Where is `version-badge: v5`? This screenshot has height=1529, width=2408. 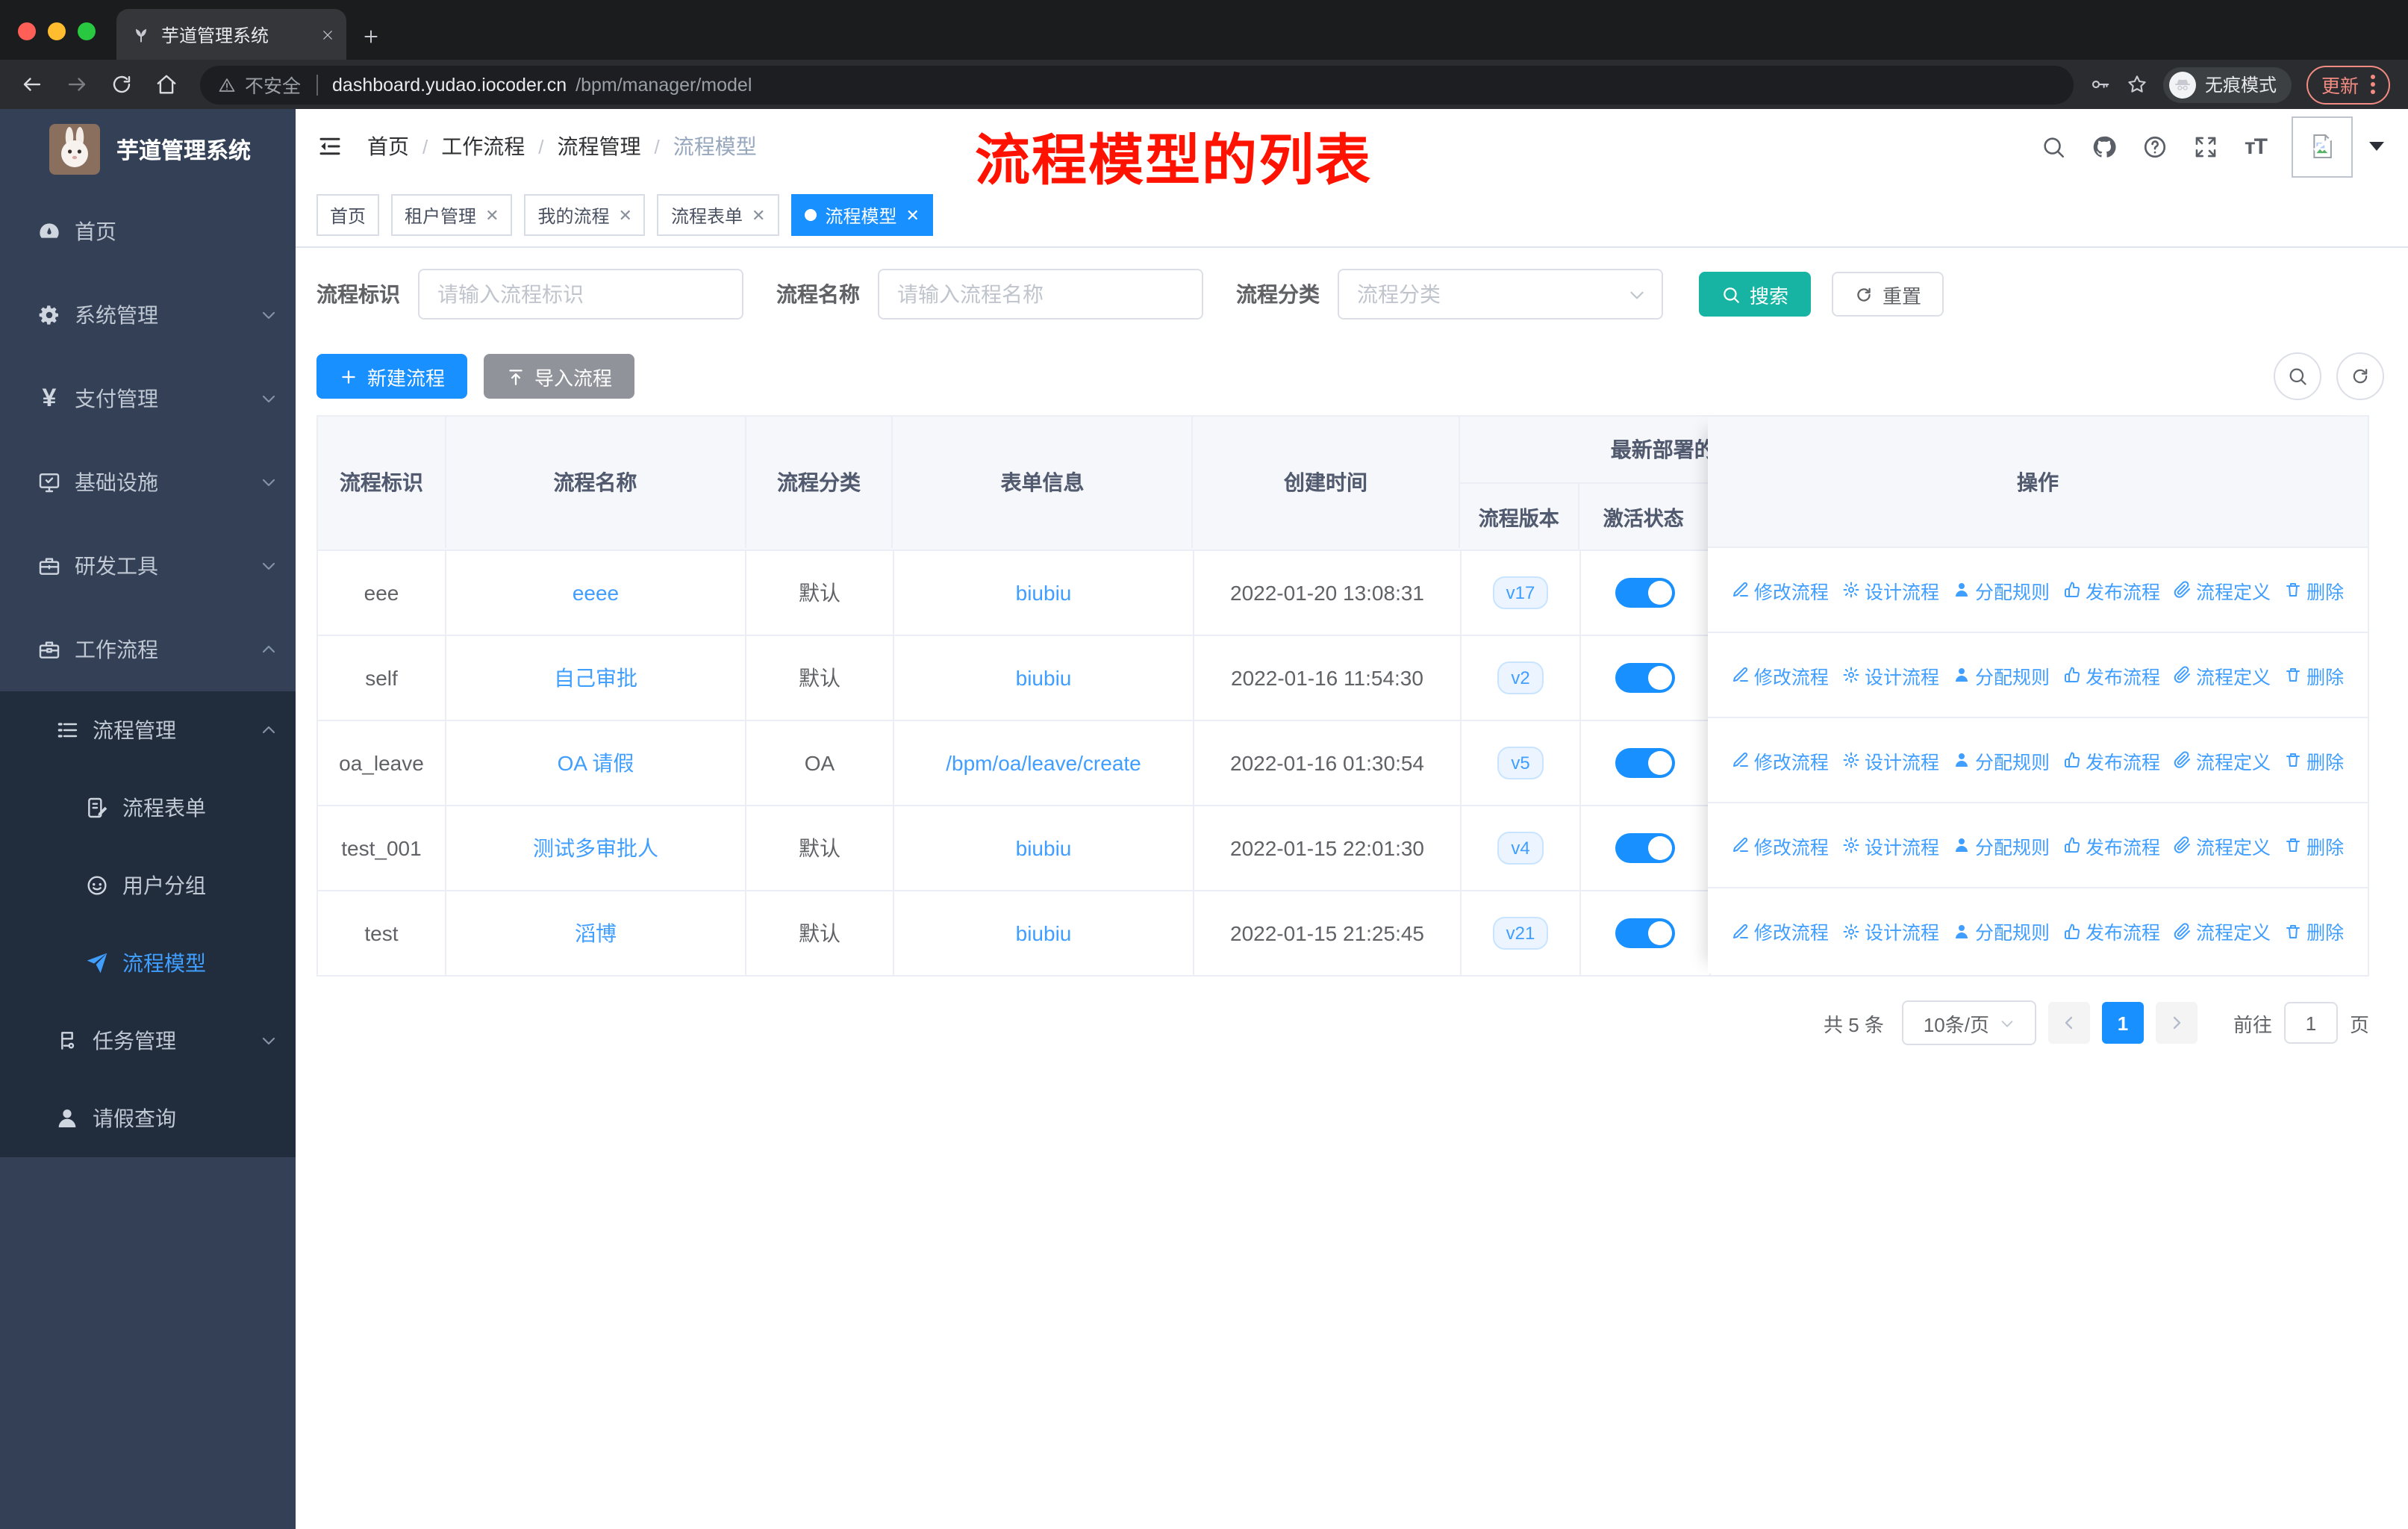 version-badge: v5 is located at coordinates (1520, 763).